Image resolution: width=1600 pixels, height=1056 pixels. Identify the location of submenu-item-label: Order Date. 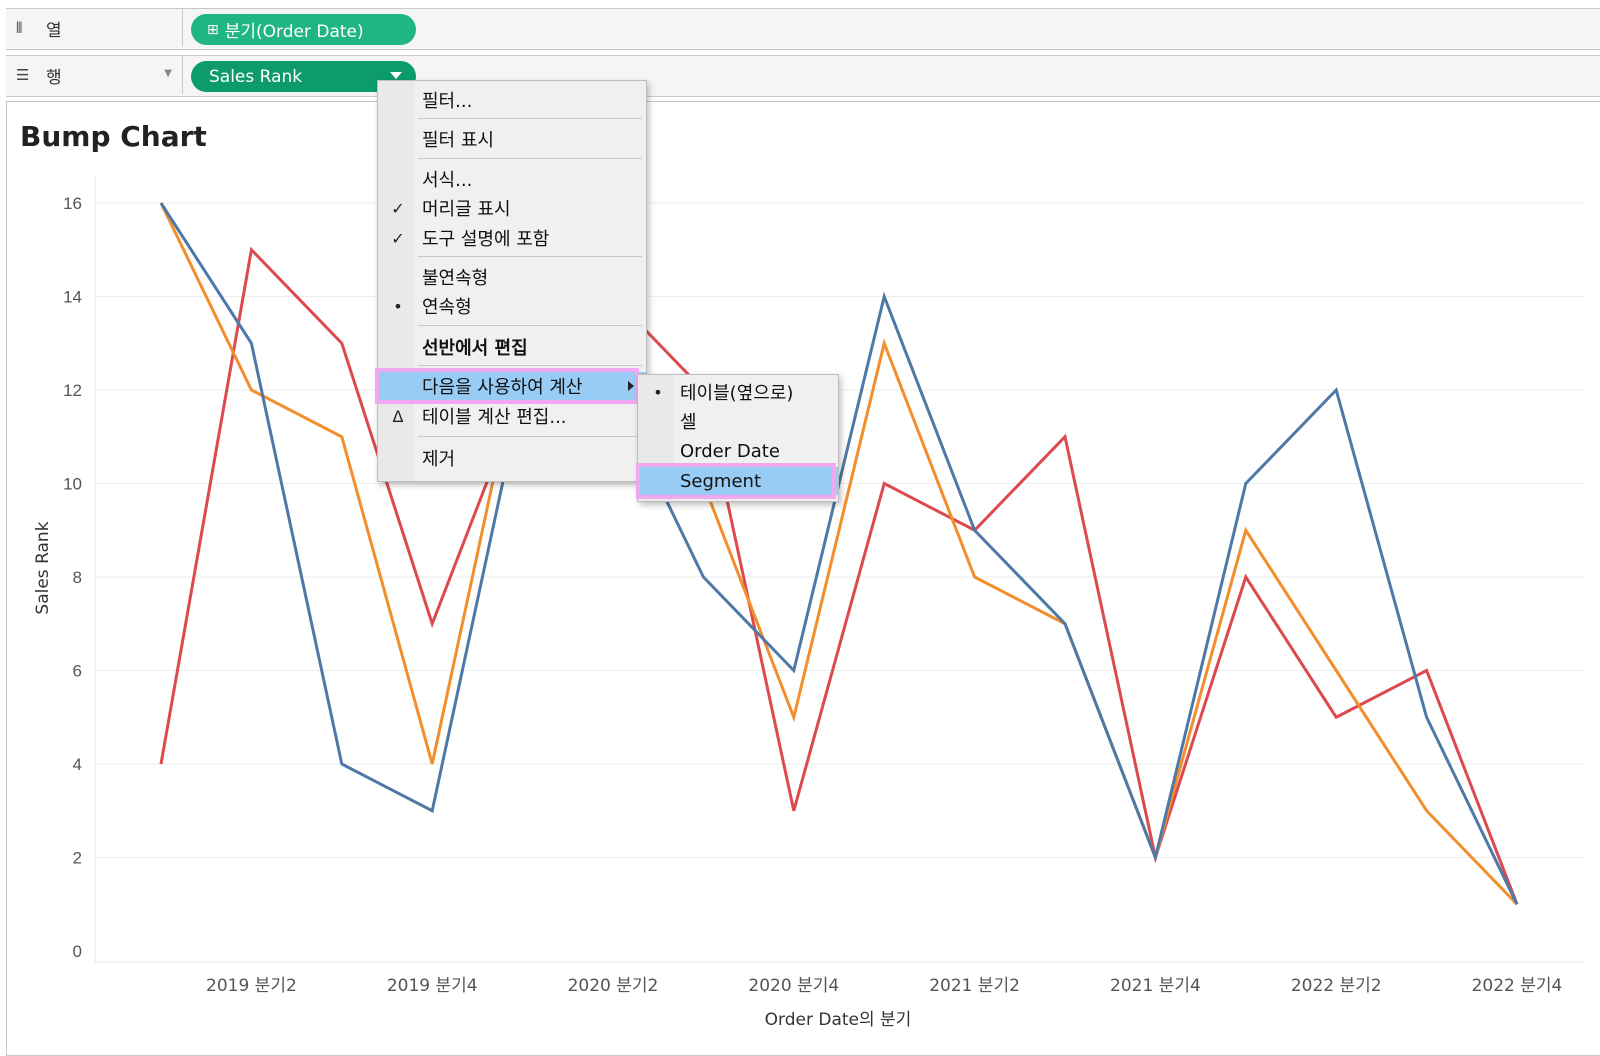
(730, 451).